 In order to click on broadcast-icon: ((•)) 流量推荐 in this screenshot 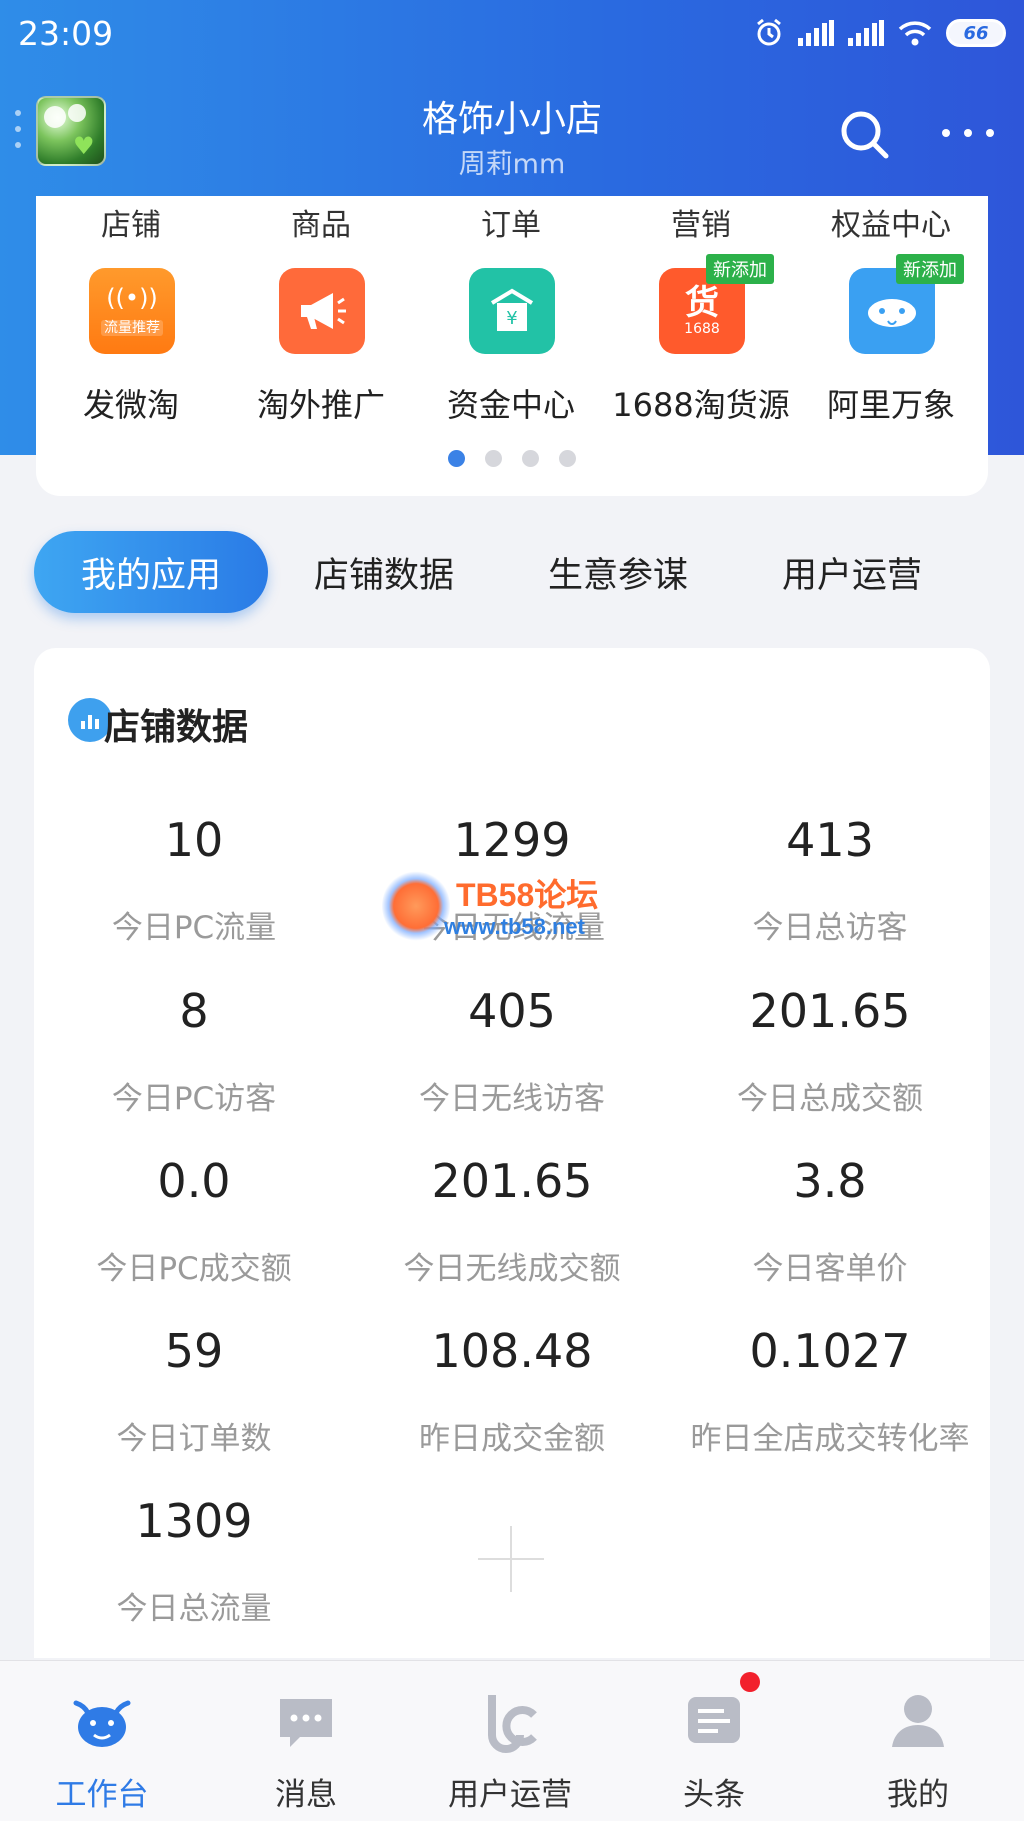, I will do `click(132, 311)`.